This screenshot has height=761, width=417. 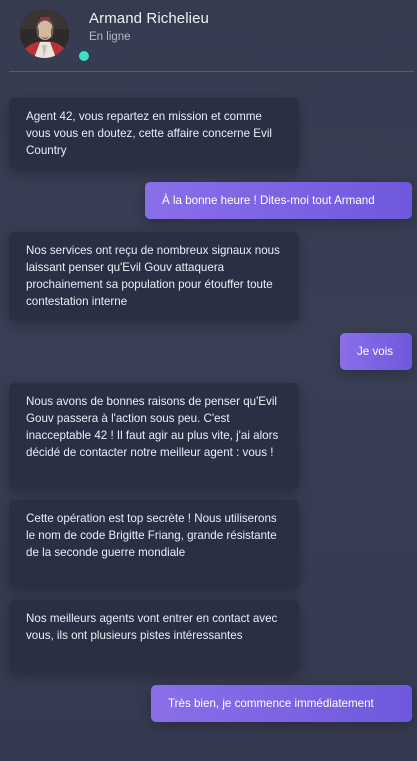 I want to click on online-status-dot, so click(x=84, y=56).